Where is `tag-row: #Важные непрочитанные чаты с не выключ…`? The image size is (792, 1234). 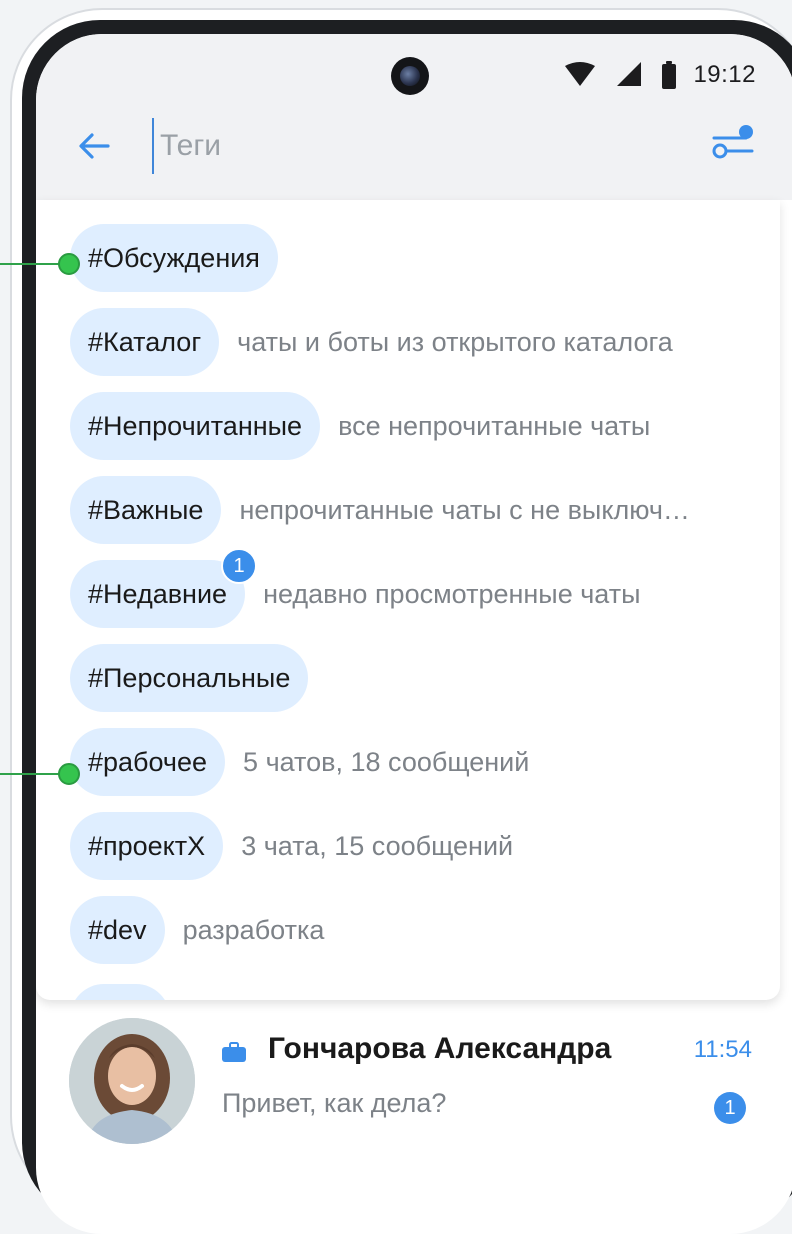 tag-row: #Важные непрочитанные чаты с не выключ… is located at coordinates (380, 510).